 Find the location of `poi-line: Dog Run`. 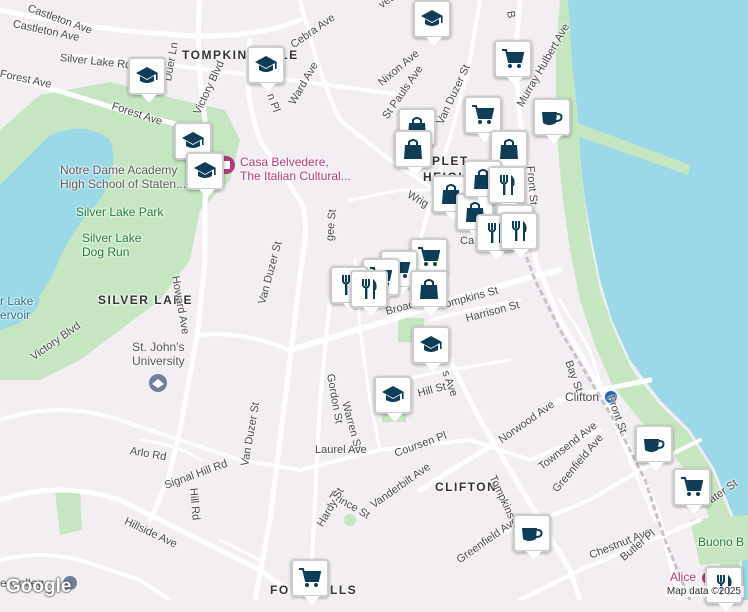

poi-line: Dog Run is located at coordinates (106, 252).